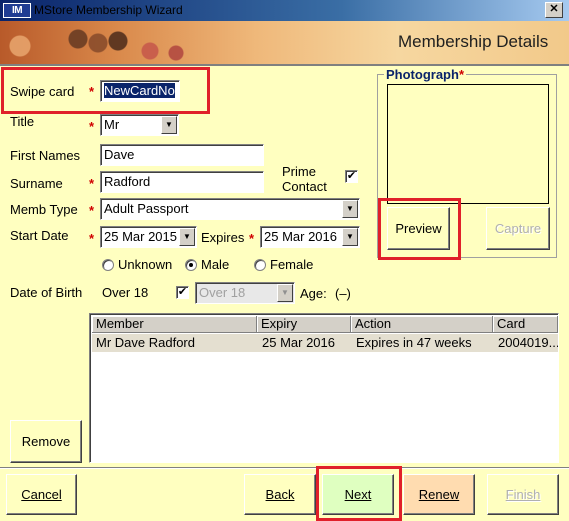 The height and width of the screenshot is (521, 569). Describe the element at coordinates (140, 236) in the screenshot. I see `start-date-value: 25 Mar 2015` at that location.